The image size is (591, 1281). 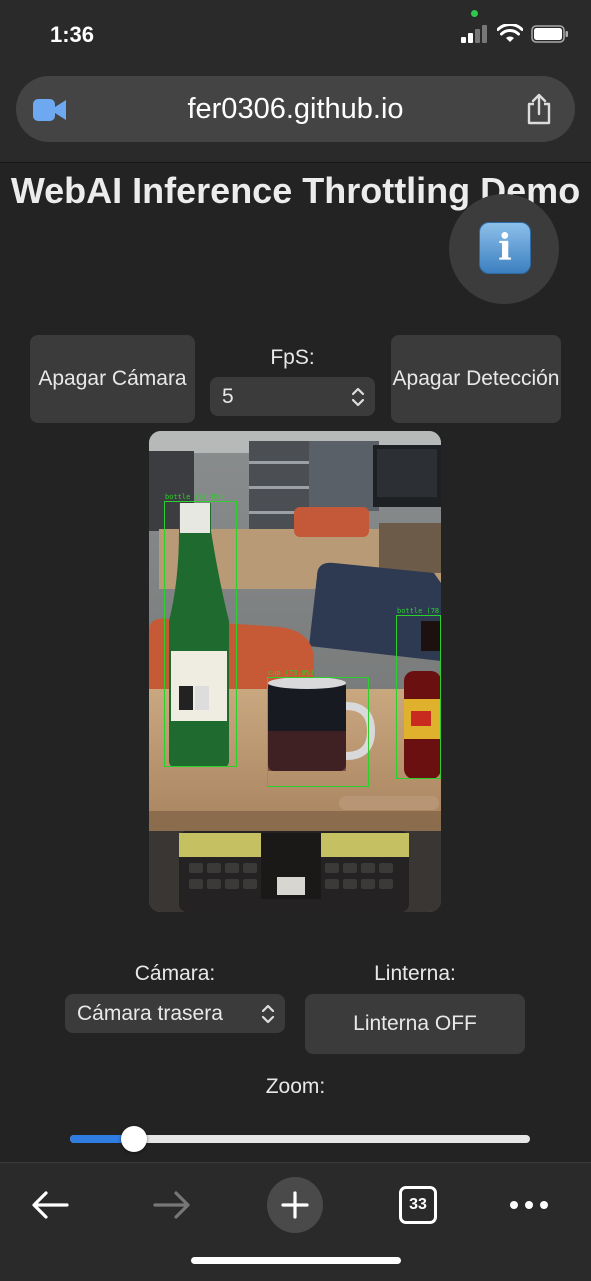 I want to click on tabs-button: 33, so click(x=418, y=1205).